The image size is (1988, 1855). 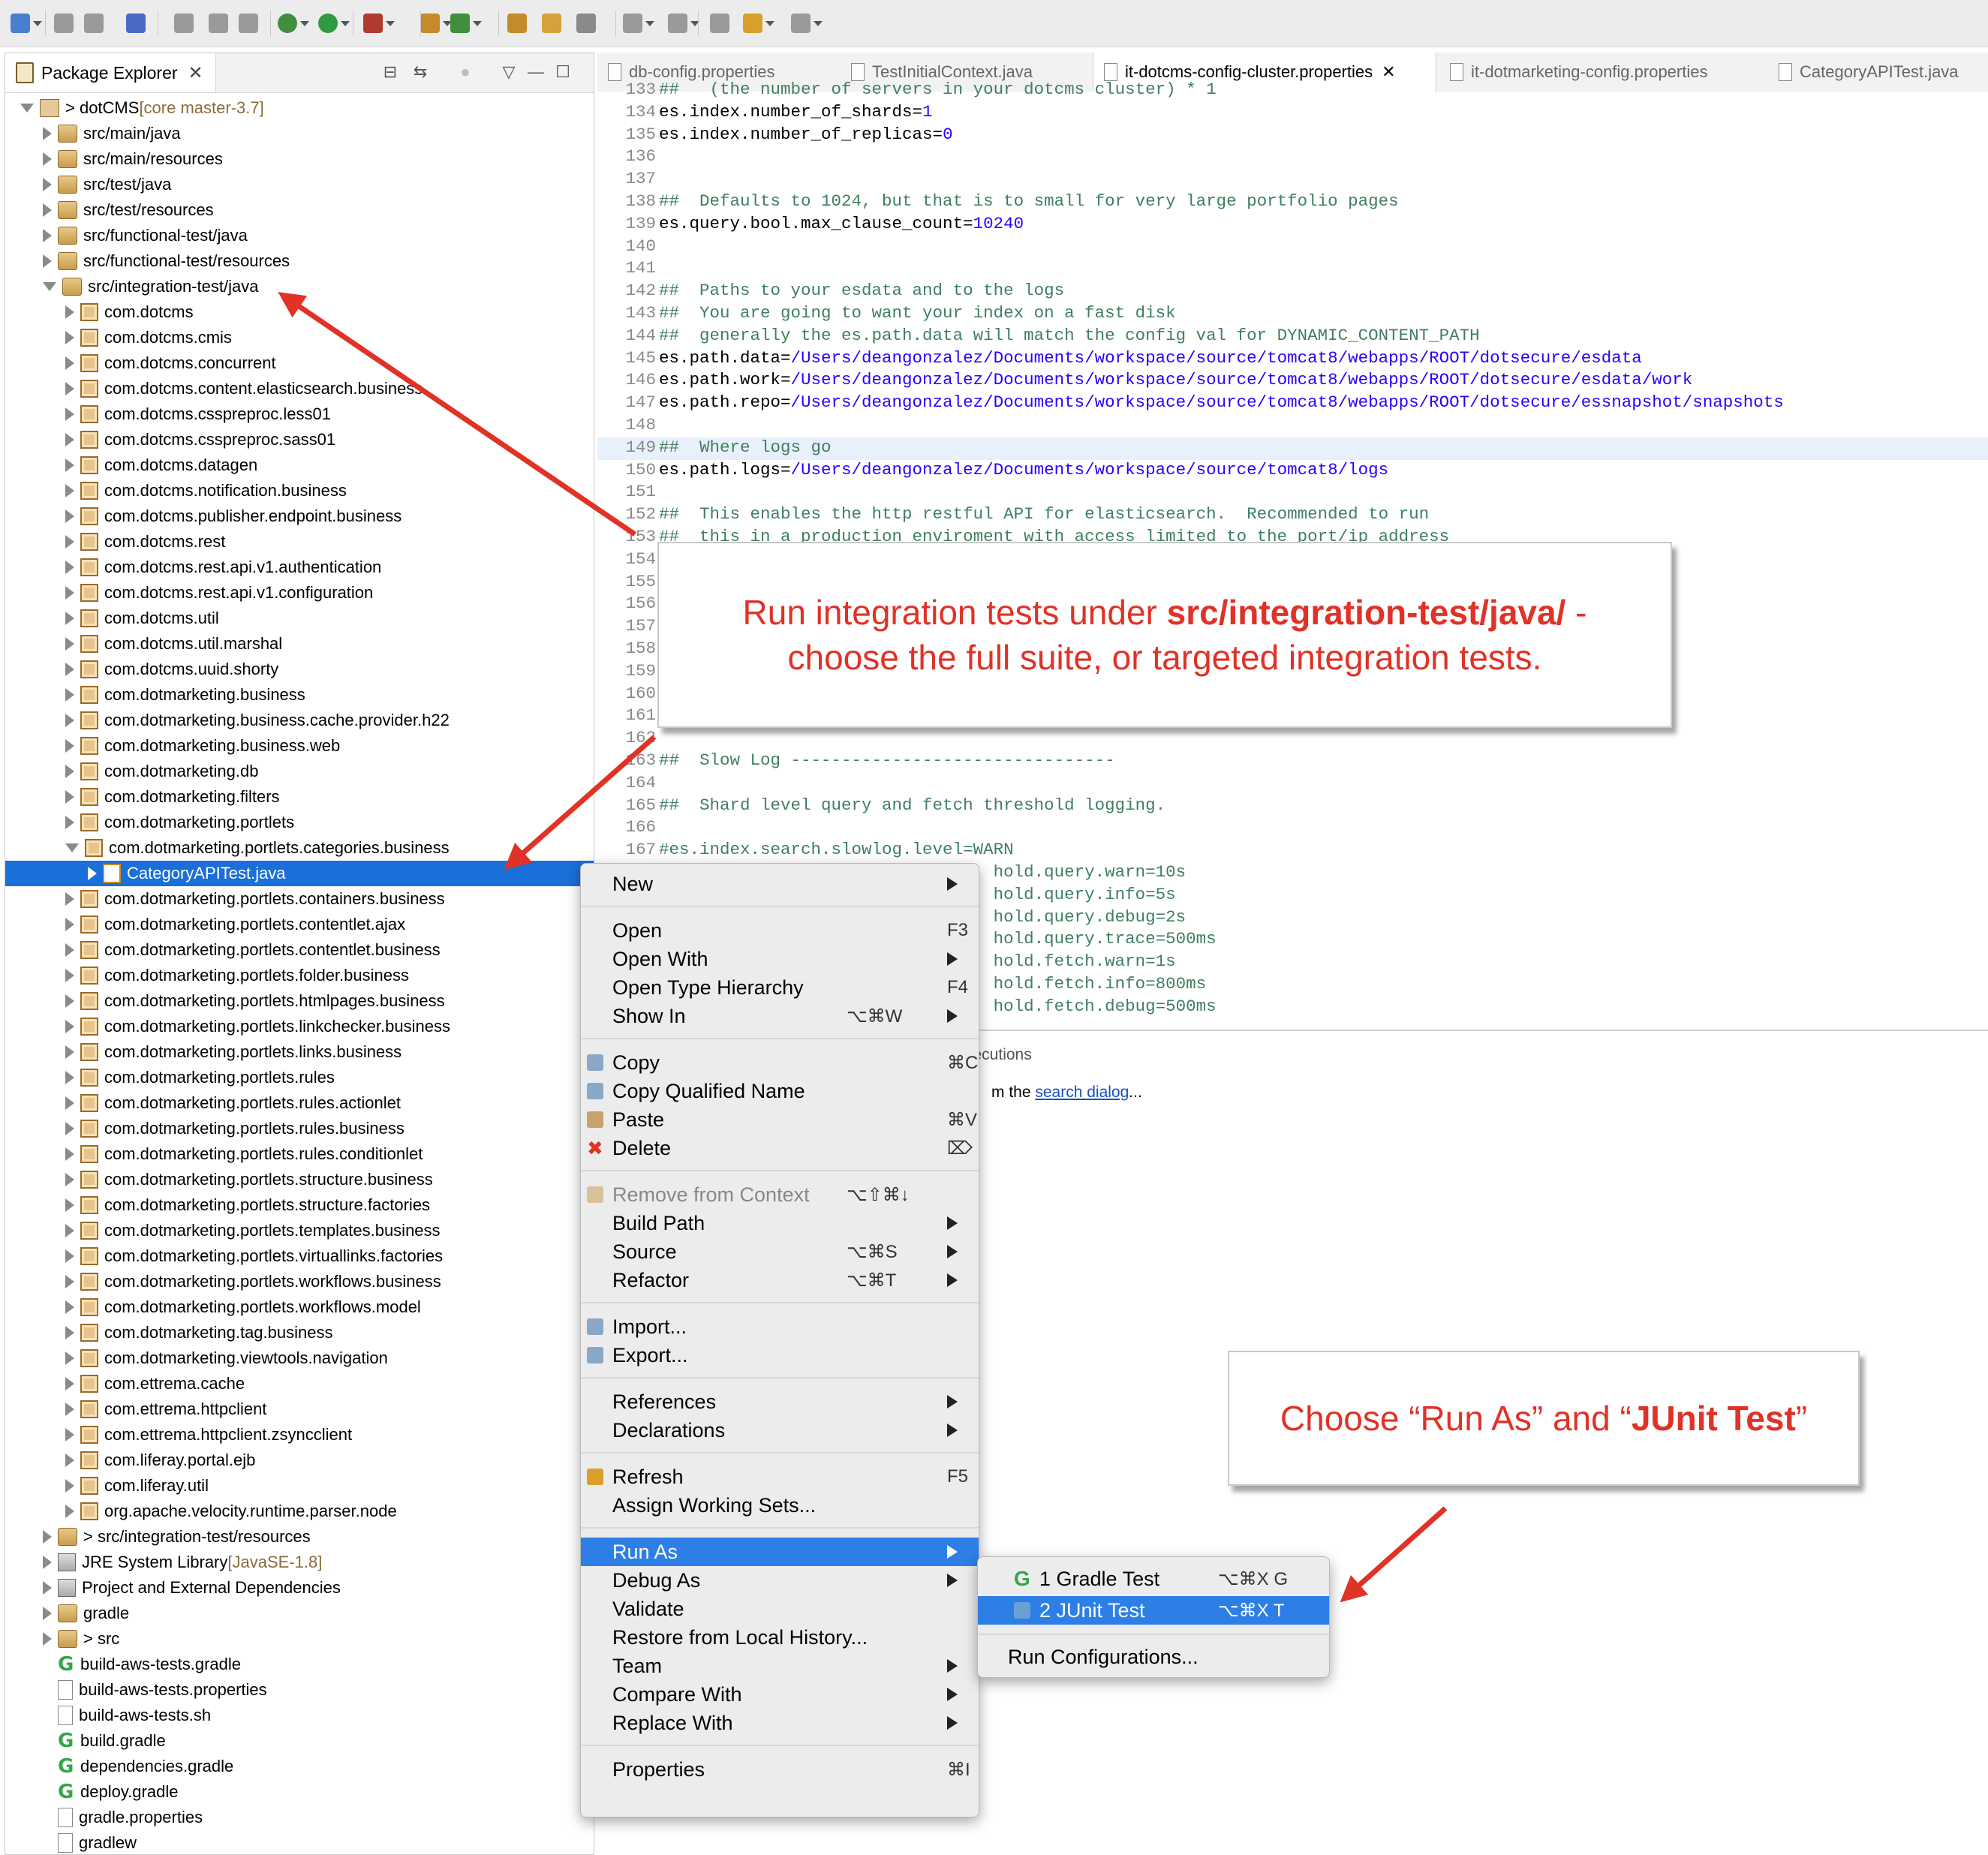 What do you see at coordinates (299, 1486) in the screenshot?
I see `tree-item: com.liferay.util` at bounding box center [299, 1486].